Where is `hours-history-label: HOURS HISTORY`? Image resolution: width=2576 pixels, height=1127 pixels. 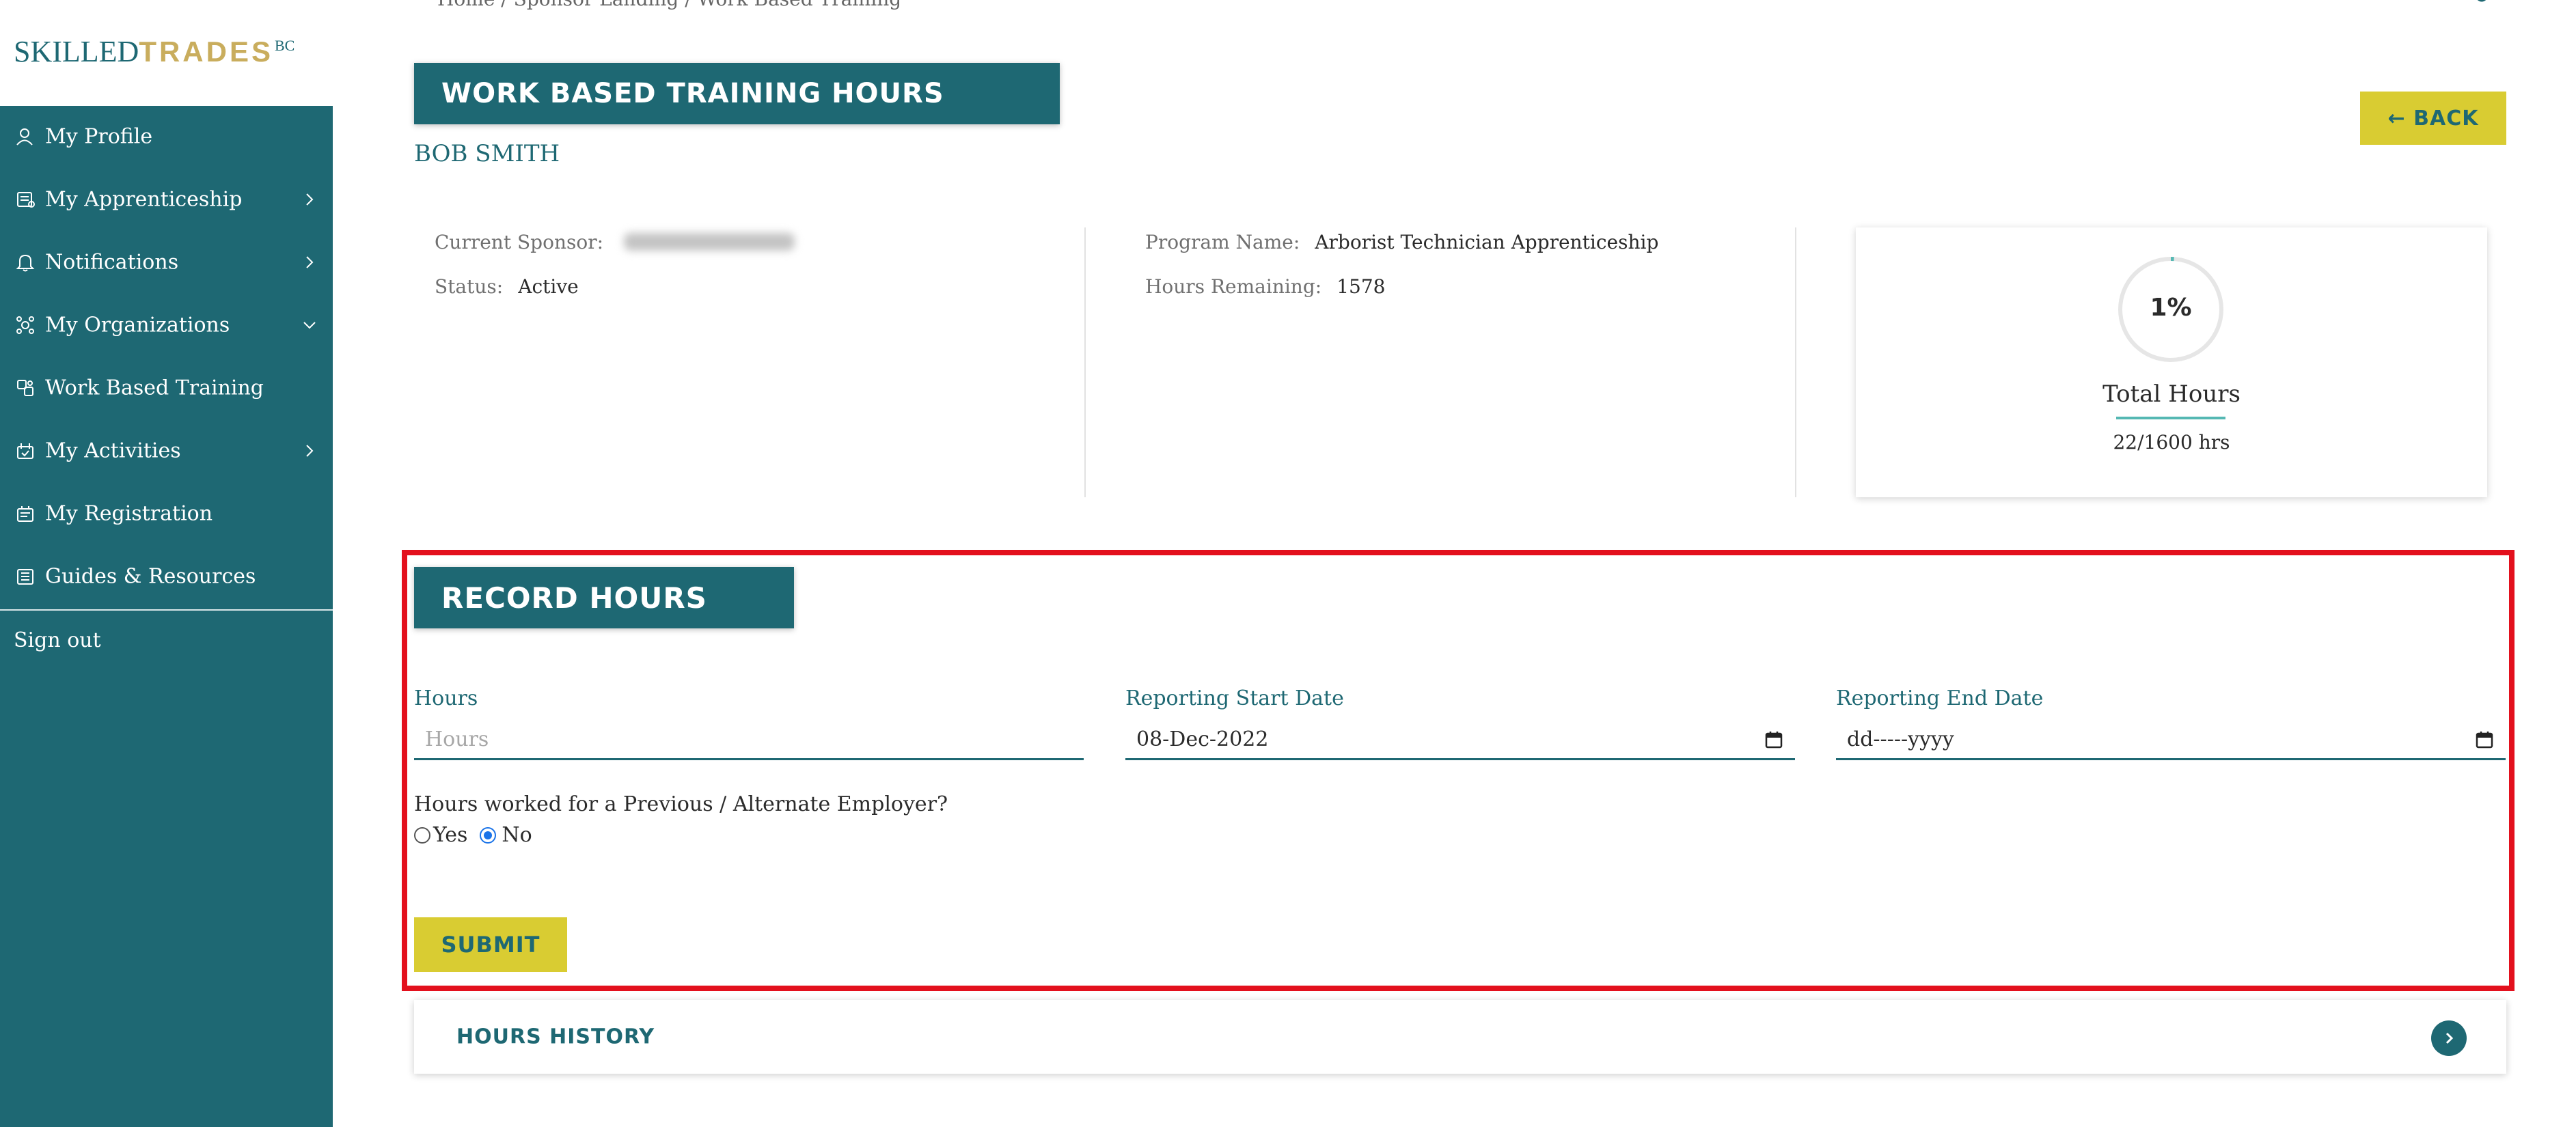 hours-history-label: HOURS HISTORY is located at coordinates (555, 1037).